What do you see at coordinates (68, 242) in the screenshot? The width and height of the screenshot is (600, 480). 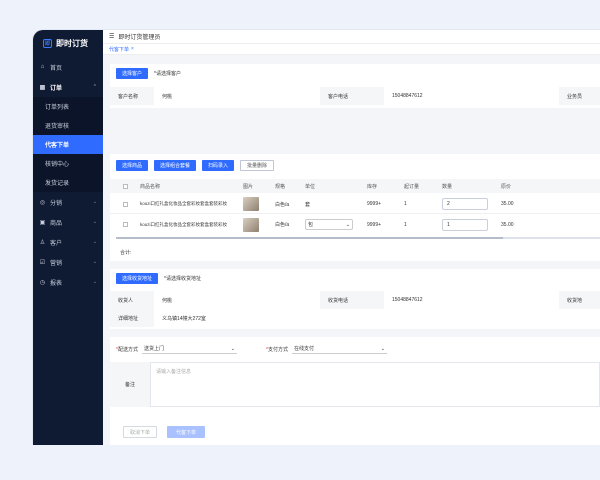 I see `sidebar-item-customers: ♙ 客户 ⌄` at bounding box center [68, 242].